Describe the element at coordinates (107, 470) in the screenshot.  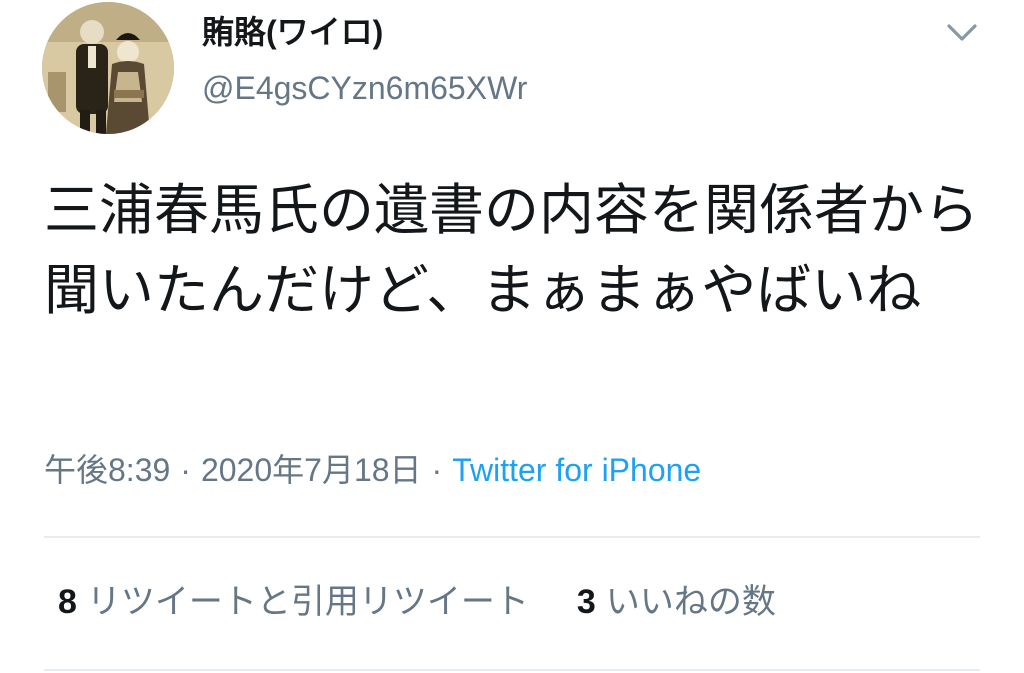
I see `tweet-time: 午後8:39` at that location.